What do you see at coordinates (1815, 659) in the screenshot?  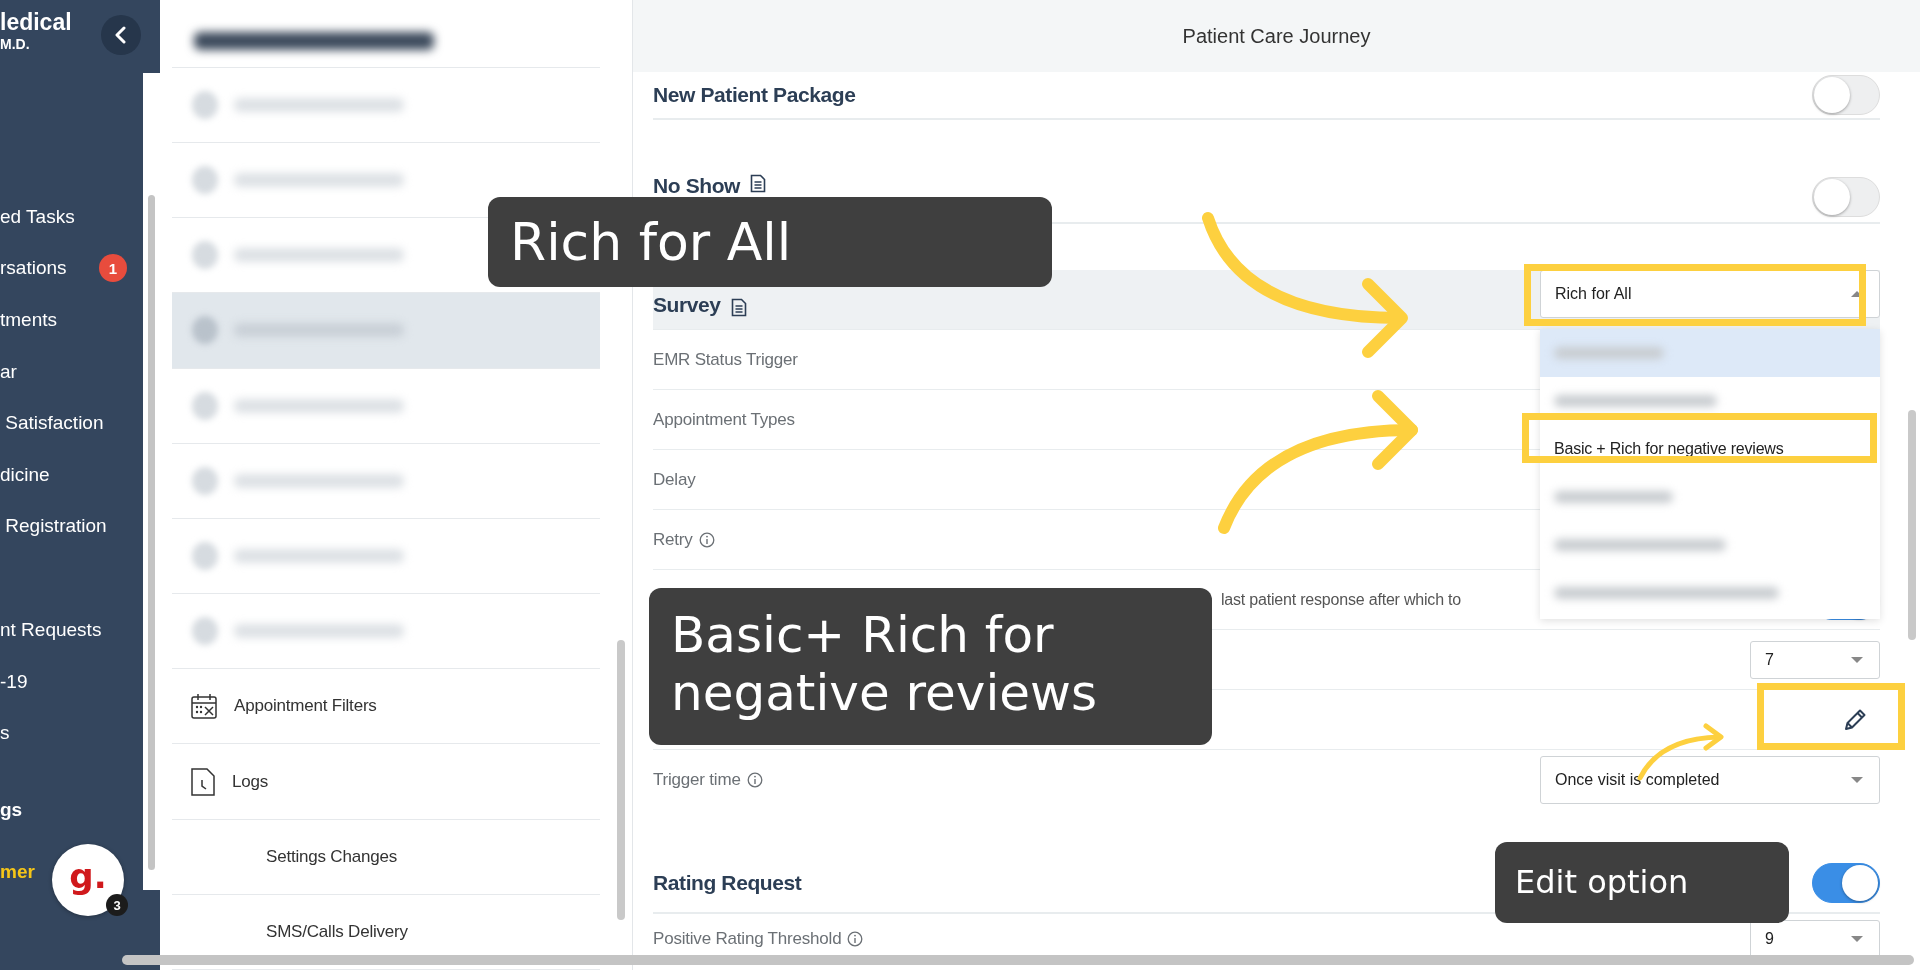 I see `dropdown-select: 7` at bounding box center [1815, 659].